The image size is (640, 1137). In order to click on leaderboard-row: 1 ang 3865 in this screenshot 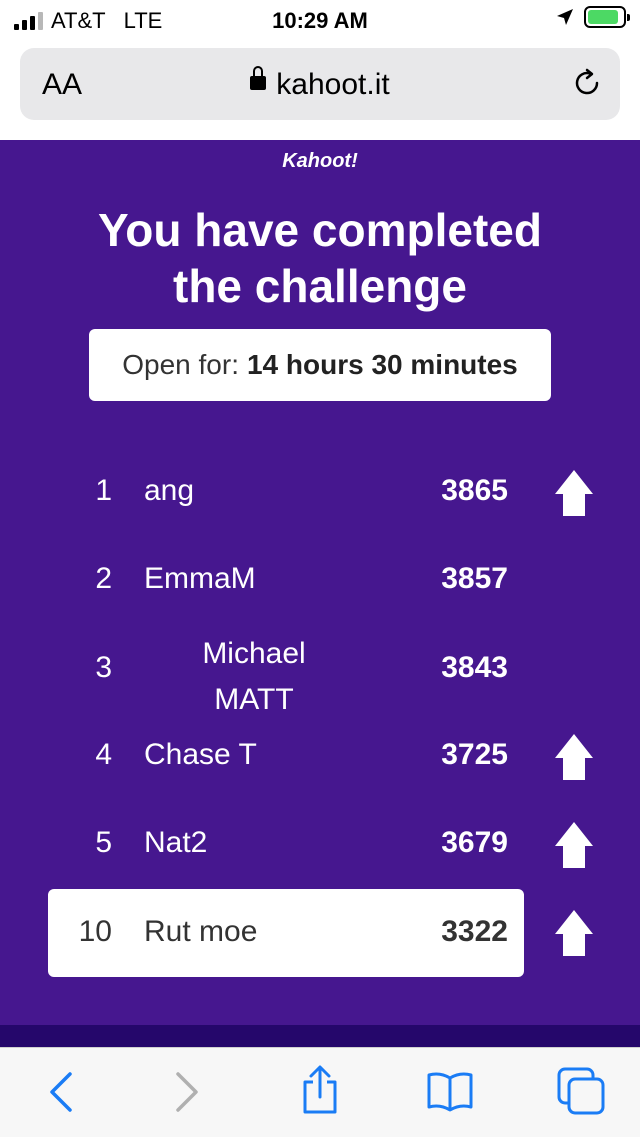, I will do `click(286, 492)`.